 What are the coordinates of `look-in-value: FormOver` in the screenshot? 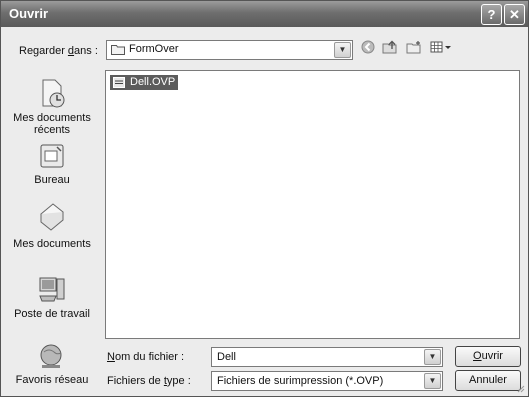 It's located at (154, 49).